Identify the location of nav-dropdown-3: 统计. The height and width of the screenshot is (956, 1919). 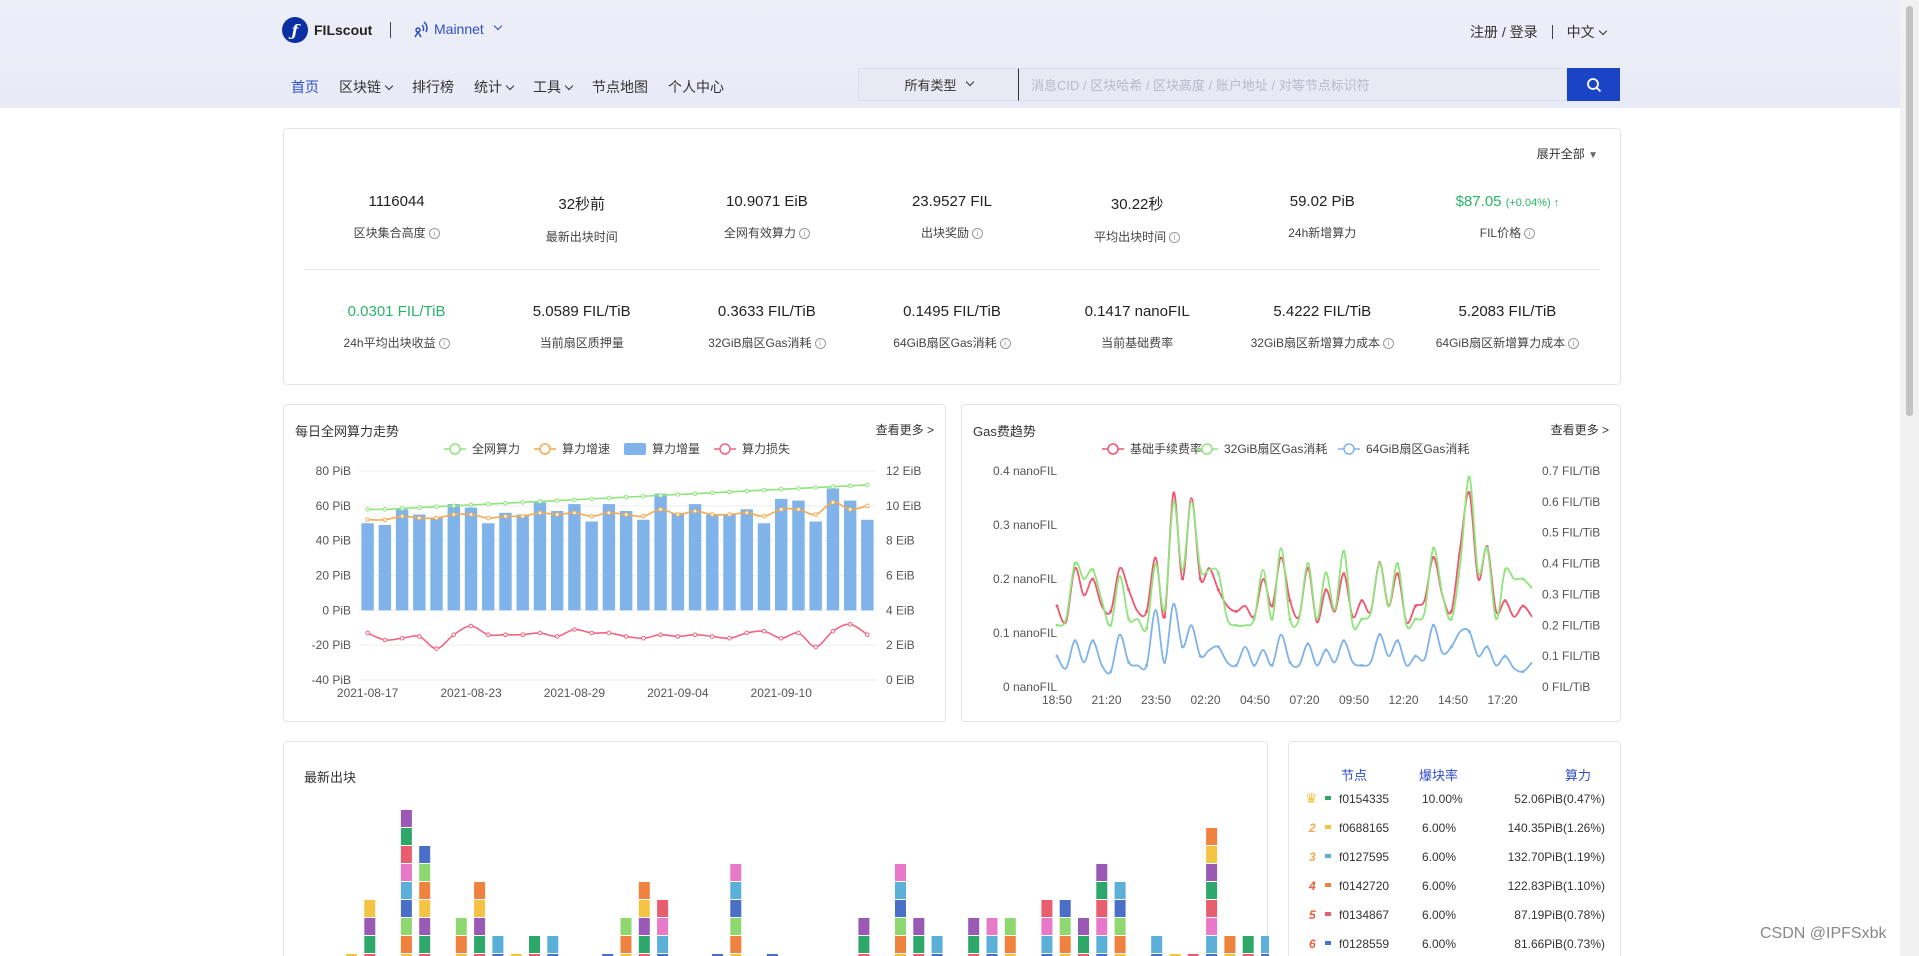
(494, 87).